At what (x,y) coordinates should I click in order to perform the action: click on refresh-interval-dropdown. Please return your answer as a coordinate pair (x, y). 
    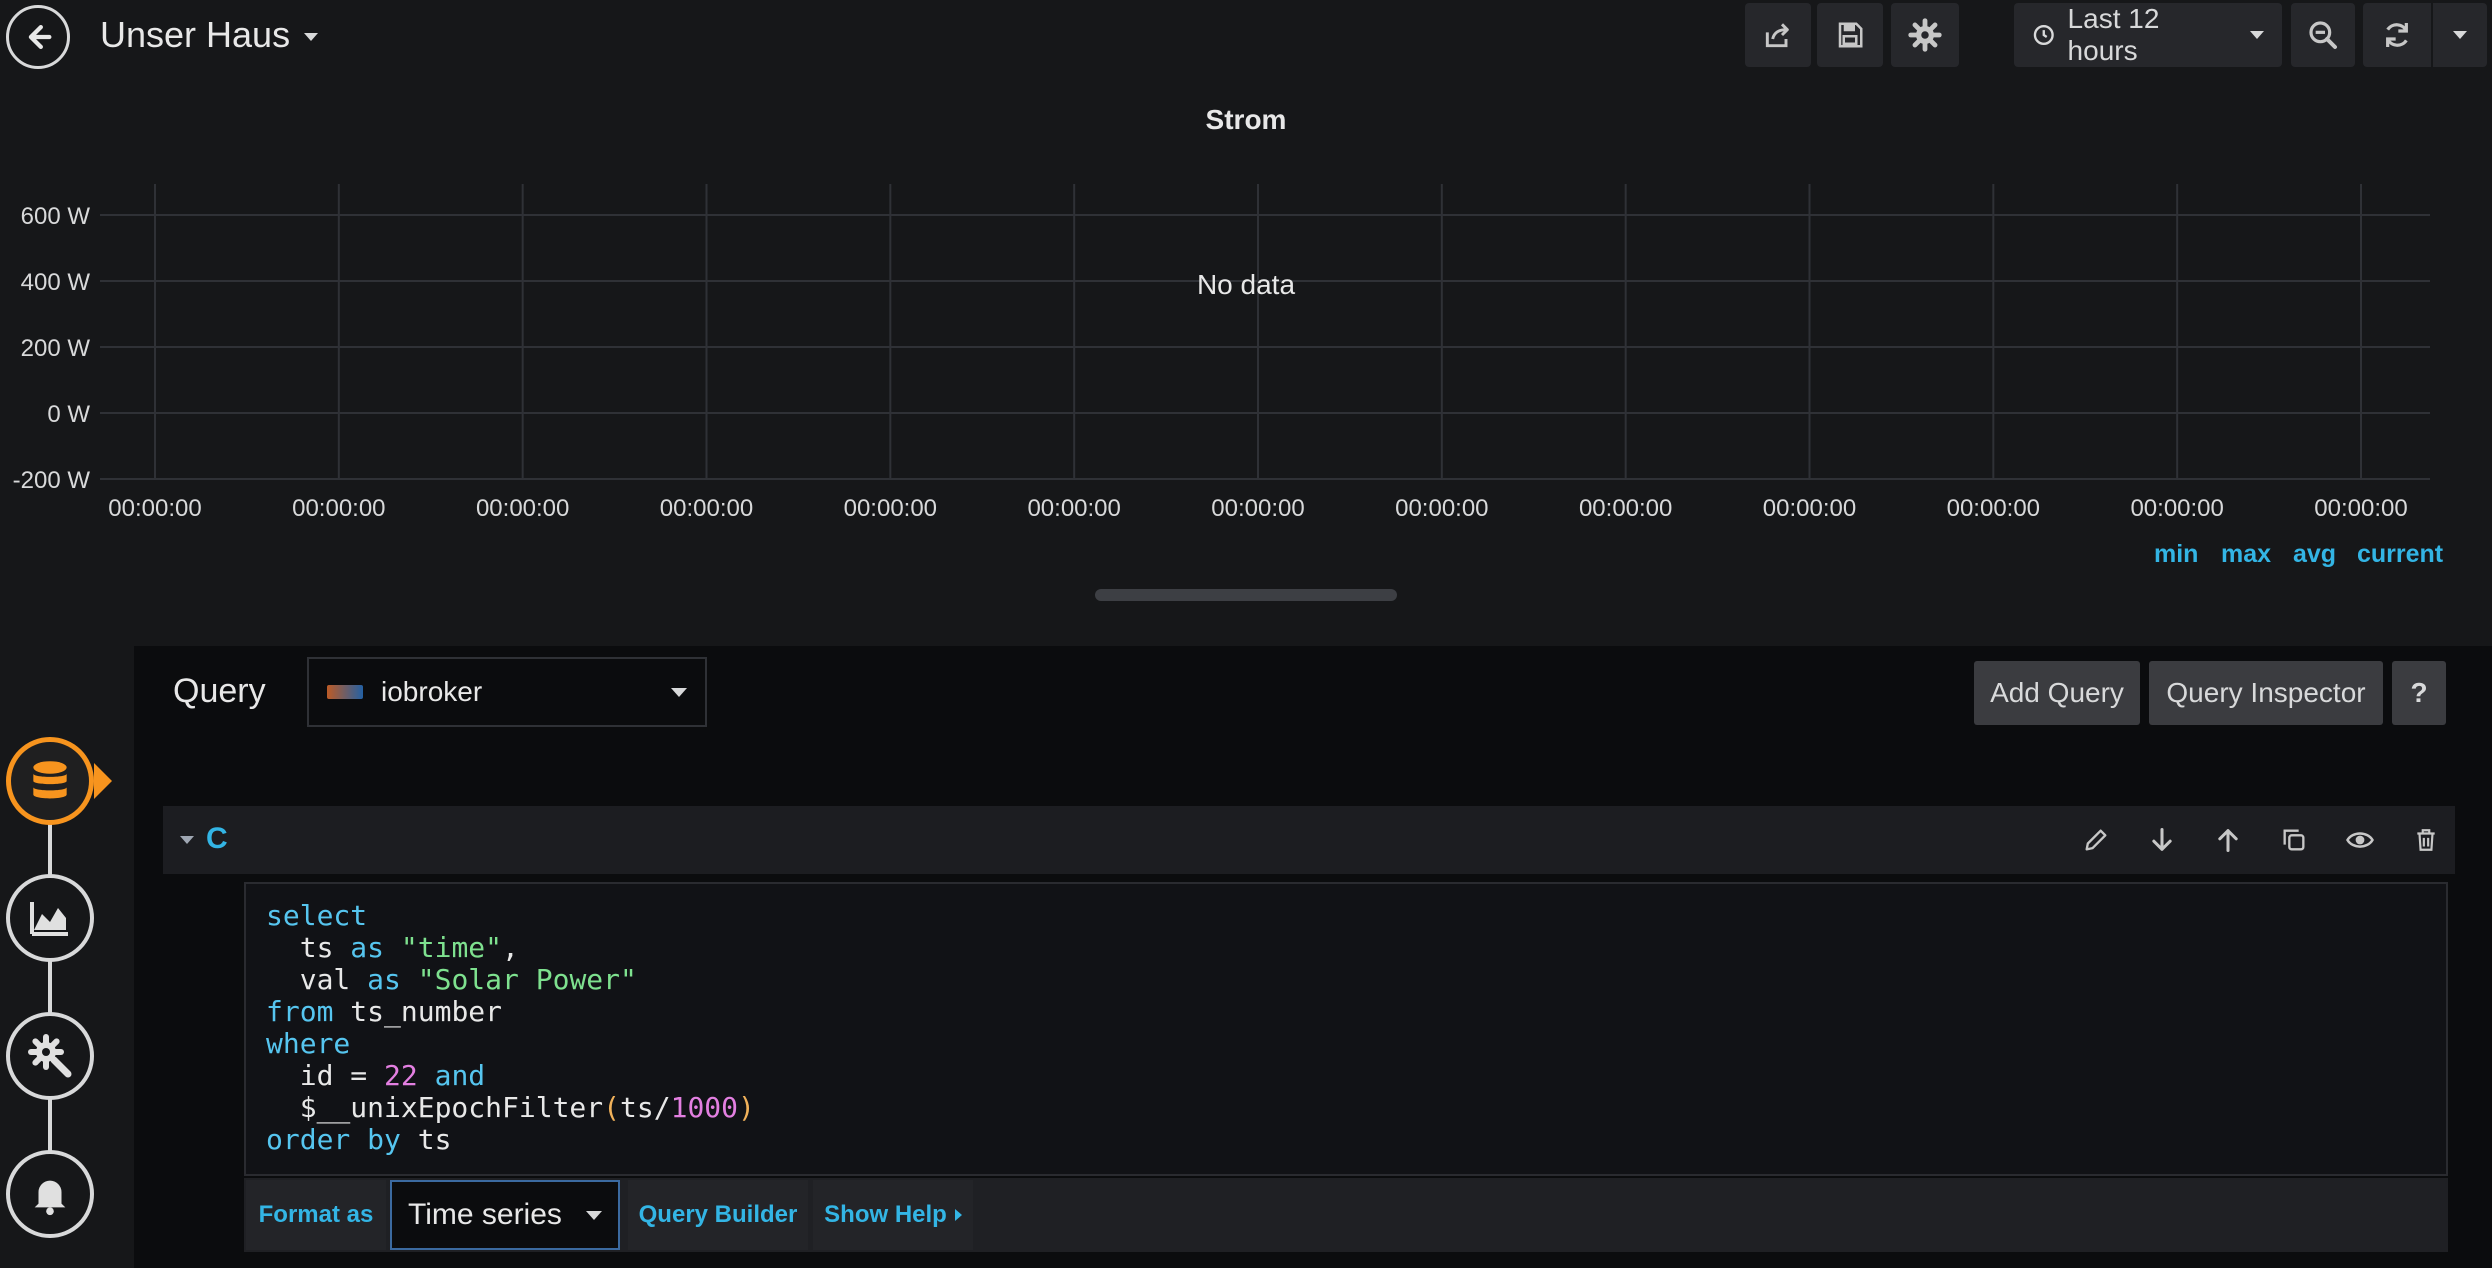
    Looking at the image, I should click on (2460, 35).